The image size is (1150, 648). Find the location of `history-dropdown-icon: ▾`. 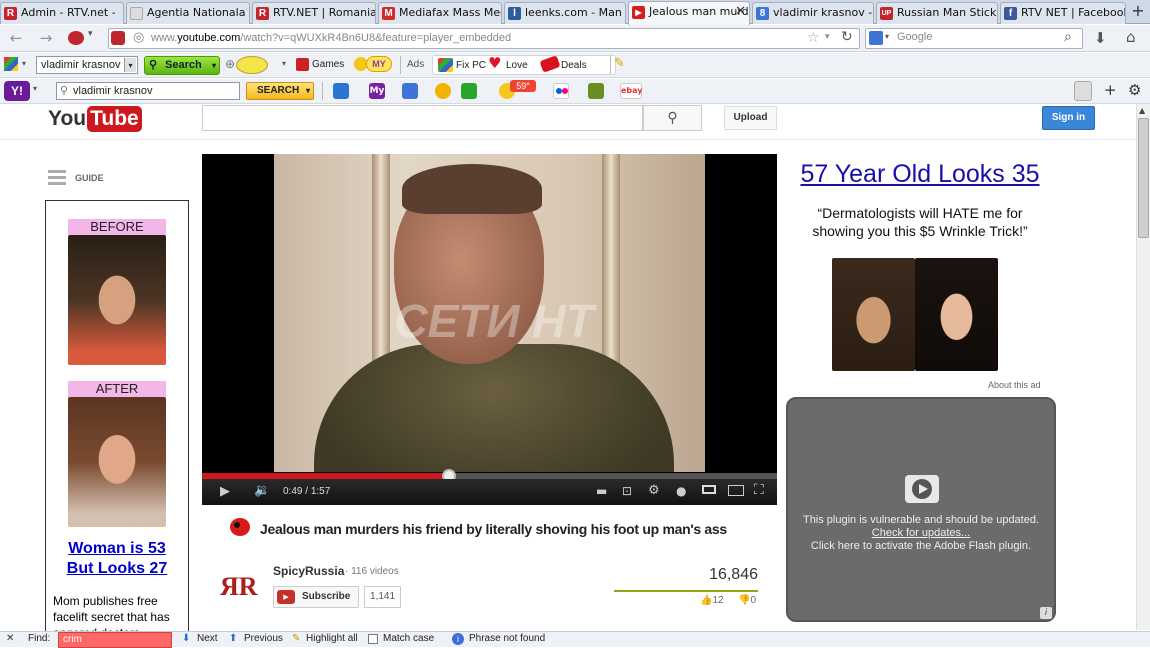

history-dropdown-icon: ▾ is located at coordinates (827, 37).